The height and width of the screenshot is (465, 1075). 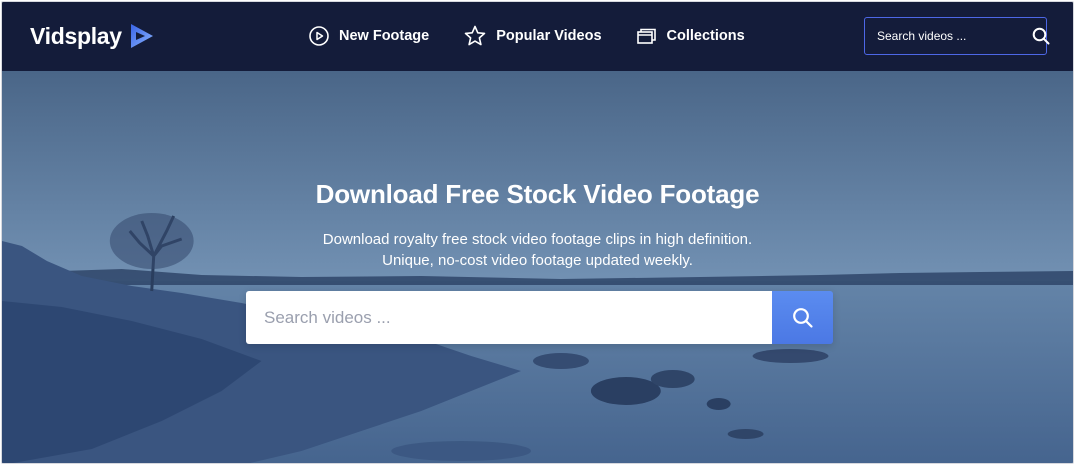 I want to click on hero-title: Download Free Stock Video Footage, so click(x=537, y=194).